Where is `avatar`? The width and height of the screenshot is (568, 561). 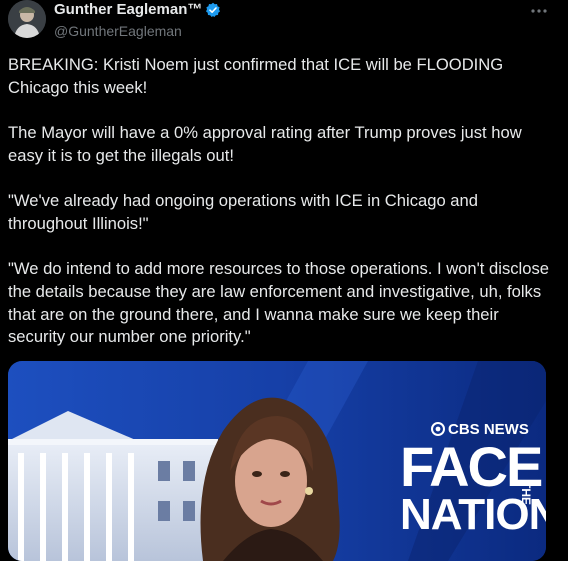
avatar is located at coordinates (27, 19).